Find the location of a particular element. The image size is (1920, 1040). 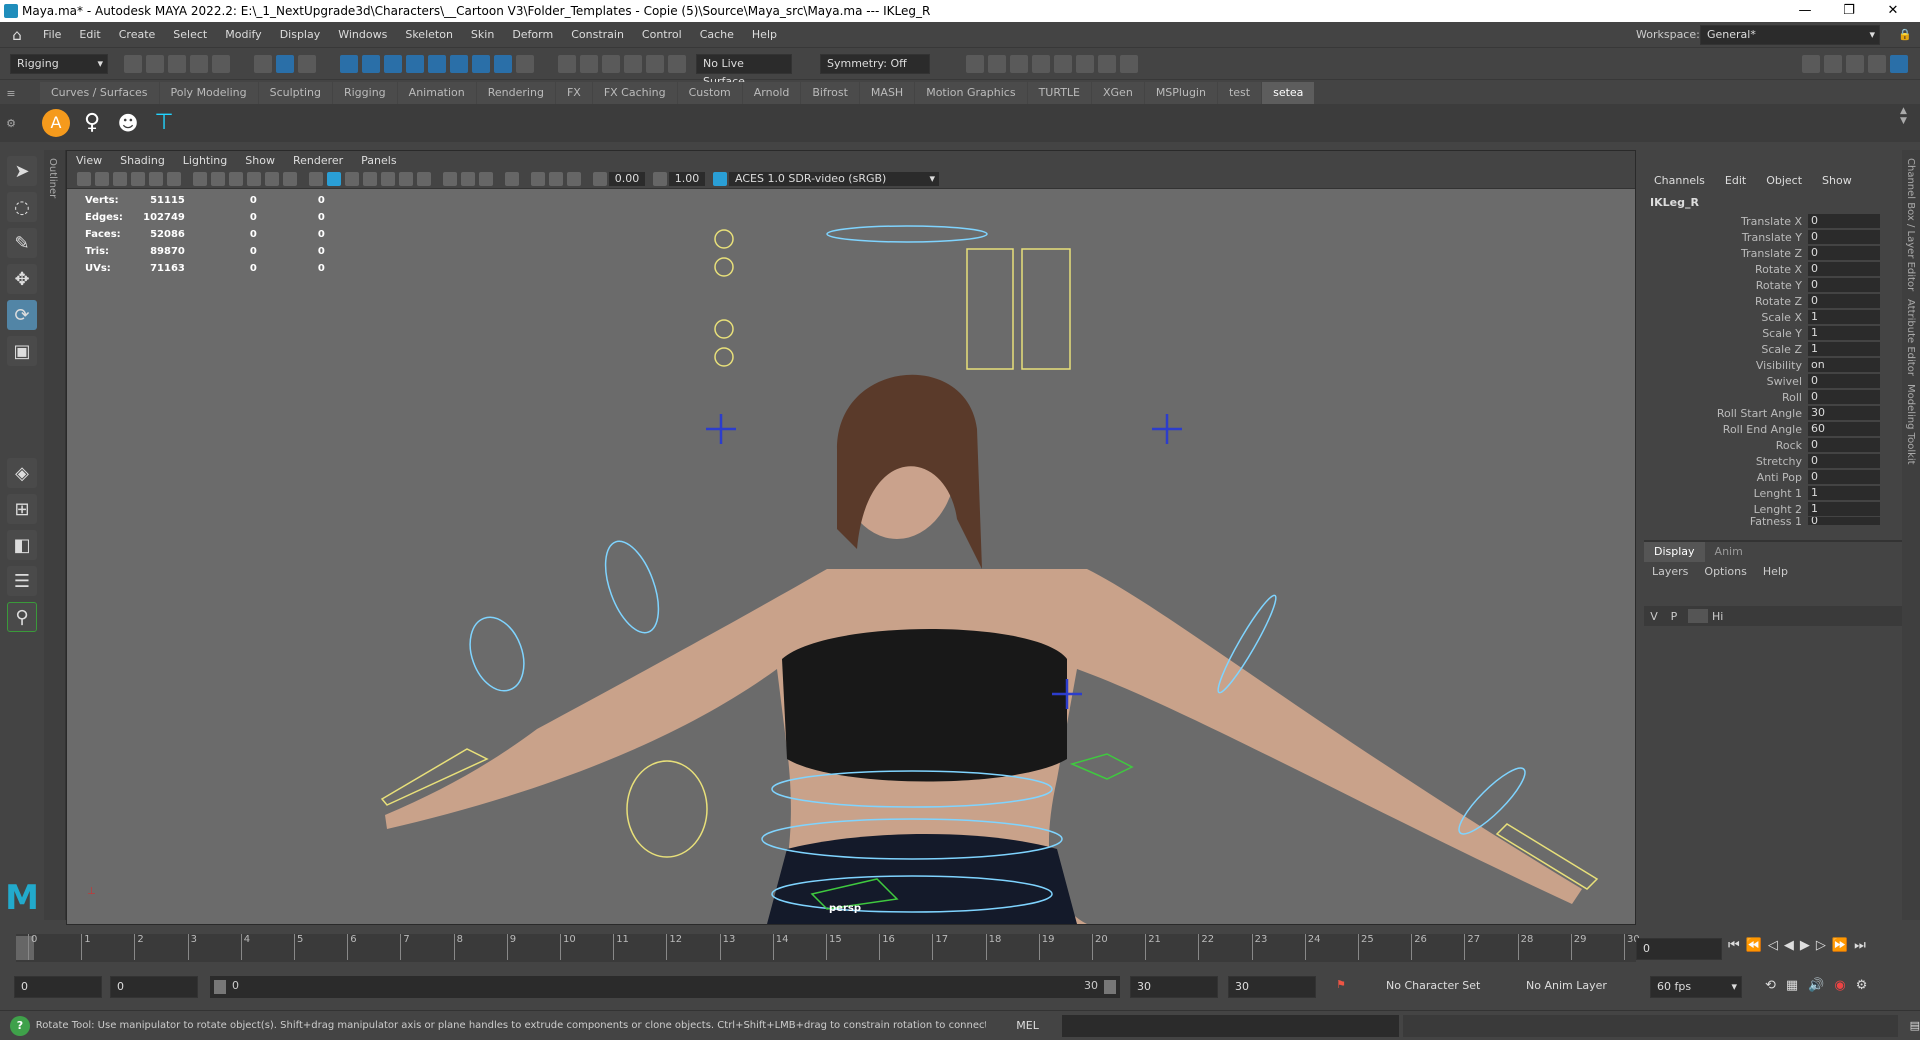

shelf-tab-curves-surfaces: Curves / Surfaces is located at coordinates (99, 93).